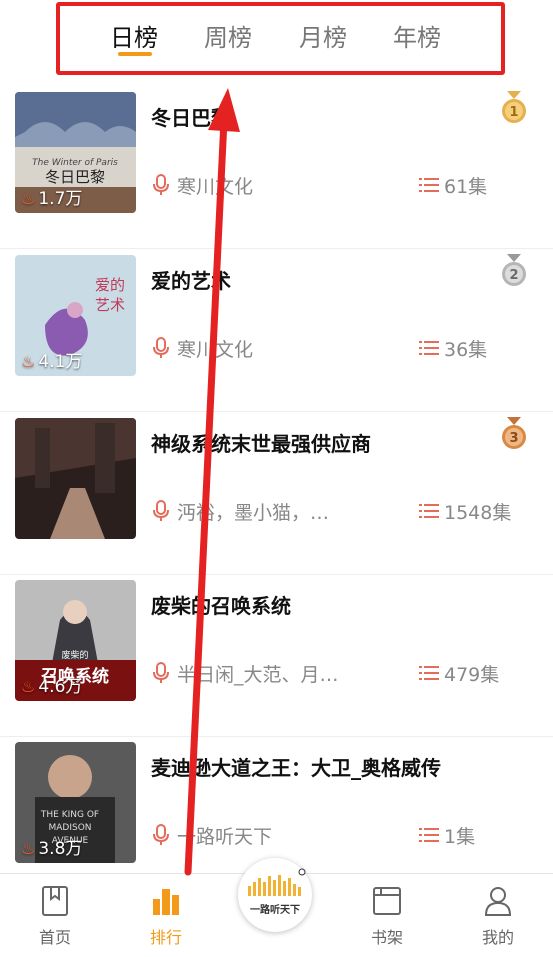 The image size is (553, 957). What do you see at coordinates (460, 837) in the screenshot?
I see `episode-count: 1集` at bounding box center [460, 837].